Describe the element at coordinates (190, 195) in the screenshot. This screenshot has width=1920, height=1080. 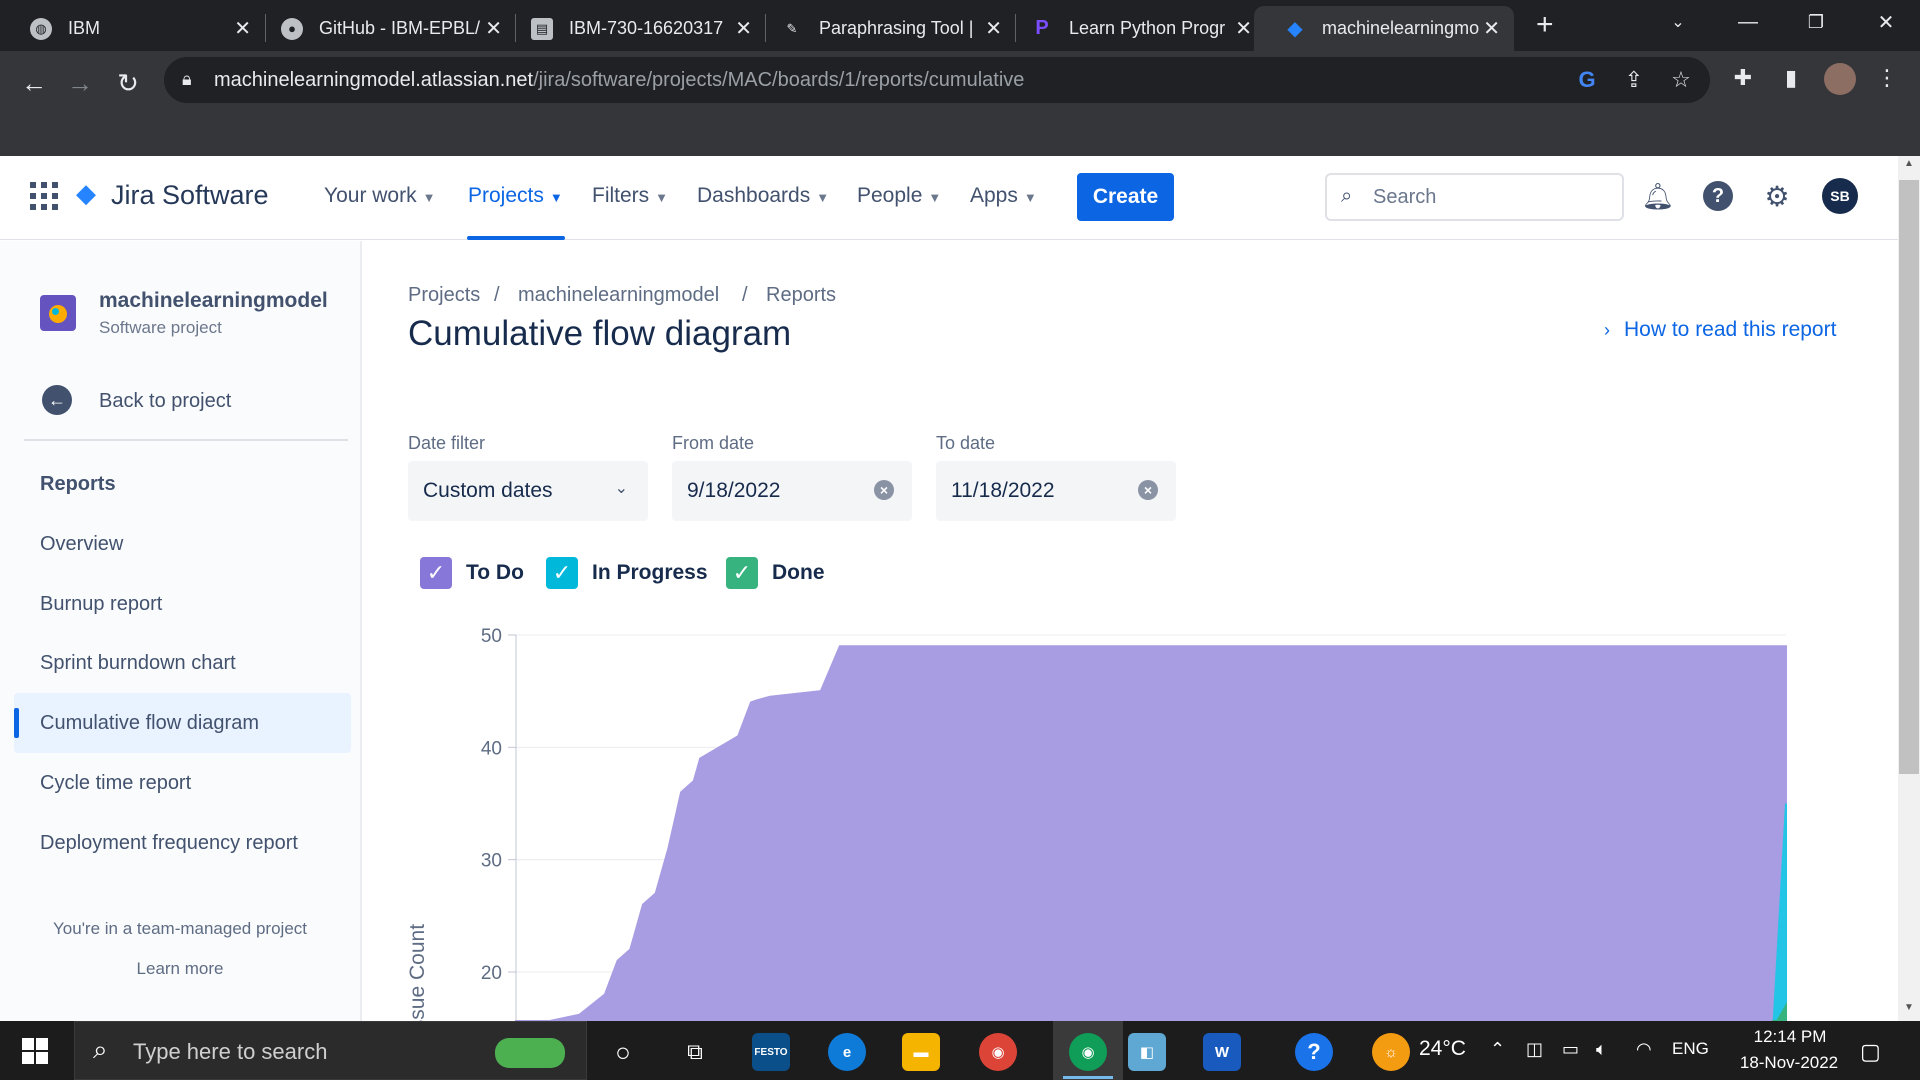
I see `product-name: Jira Software` at that location.